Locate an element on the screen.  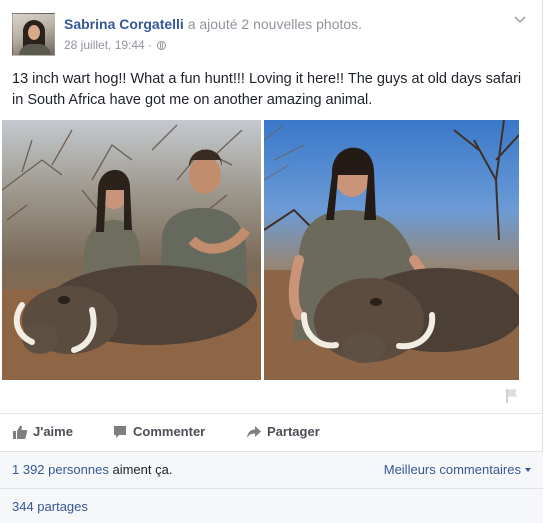
flag-icon is located at coordinates (512, 396).